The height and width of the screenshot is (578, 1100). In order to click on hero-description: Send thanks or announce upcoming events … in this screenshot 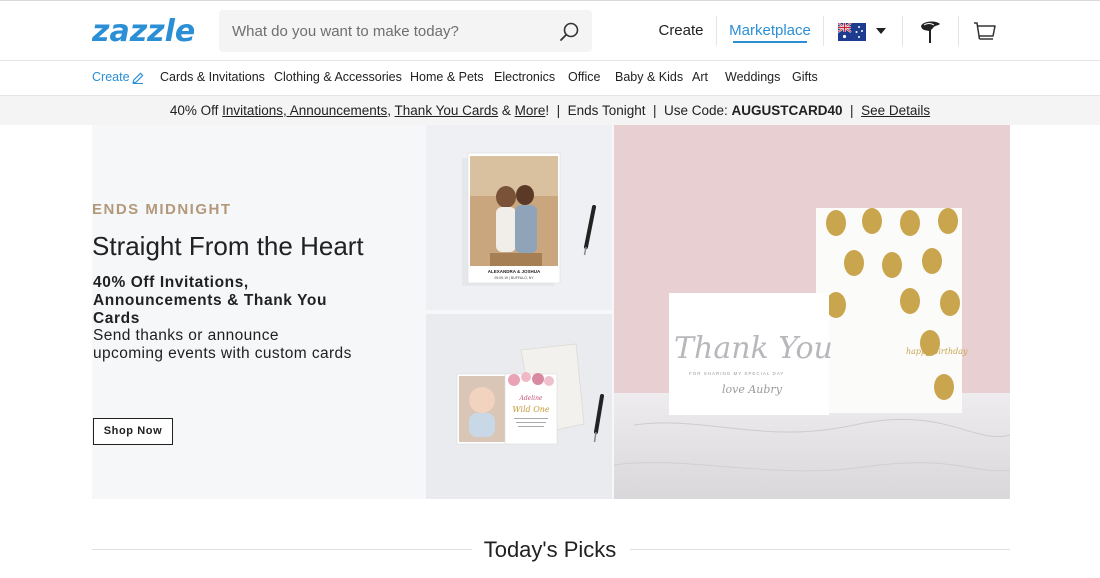, I will do `click(222, 344)`.